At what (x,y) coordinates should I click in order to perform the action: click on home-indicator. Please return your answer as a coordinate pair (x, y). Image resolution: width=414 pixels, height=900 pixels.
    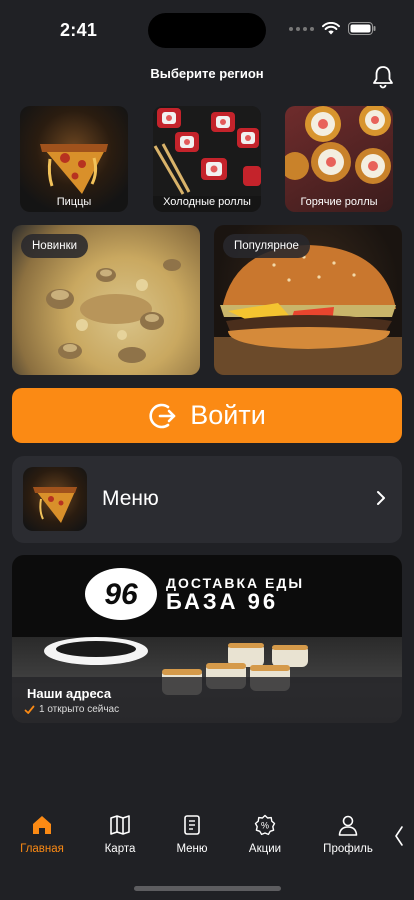
    Looking at the image, I should click on (207, 888).